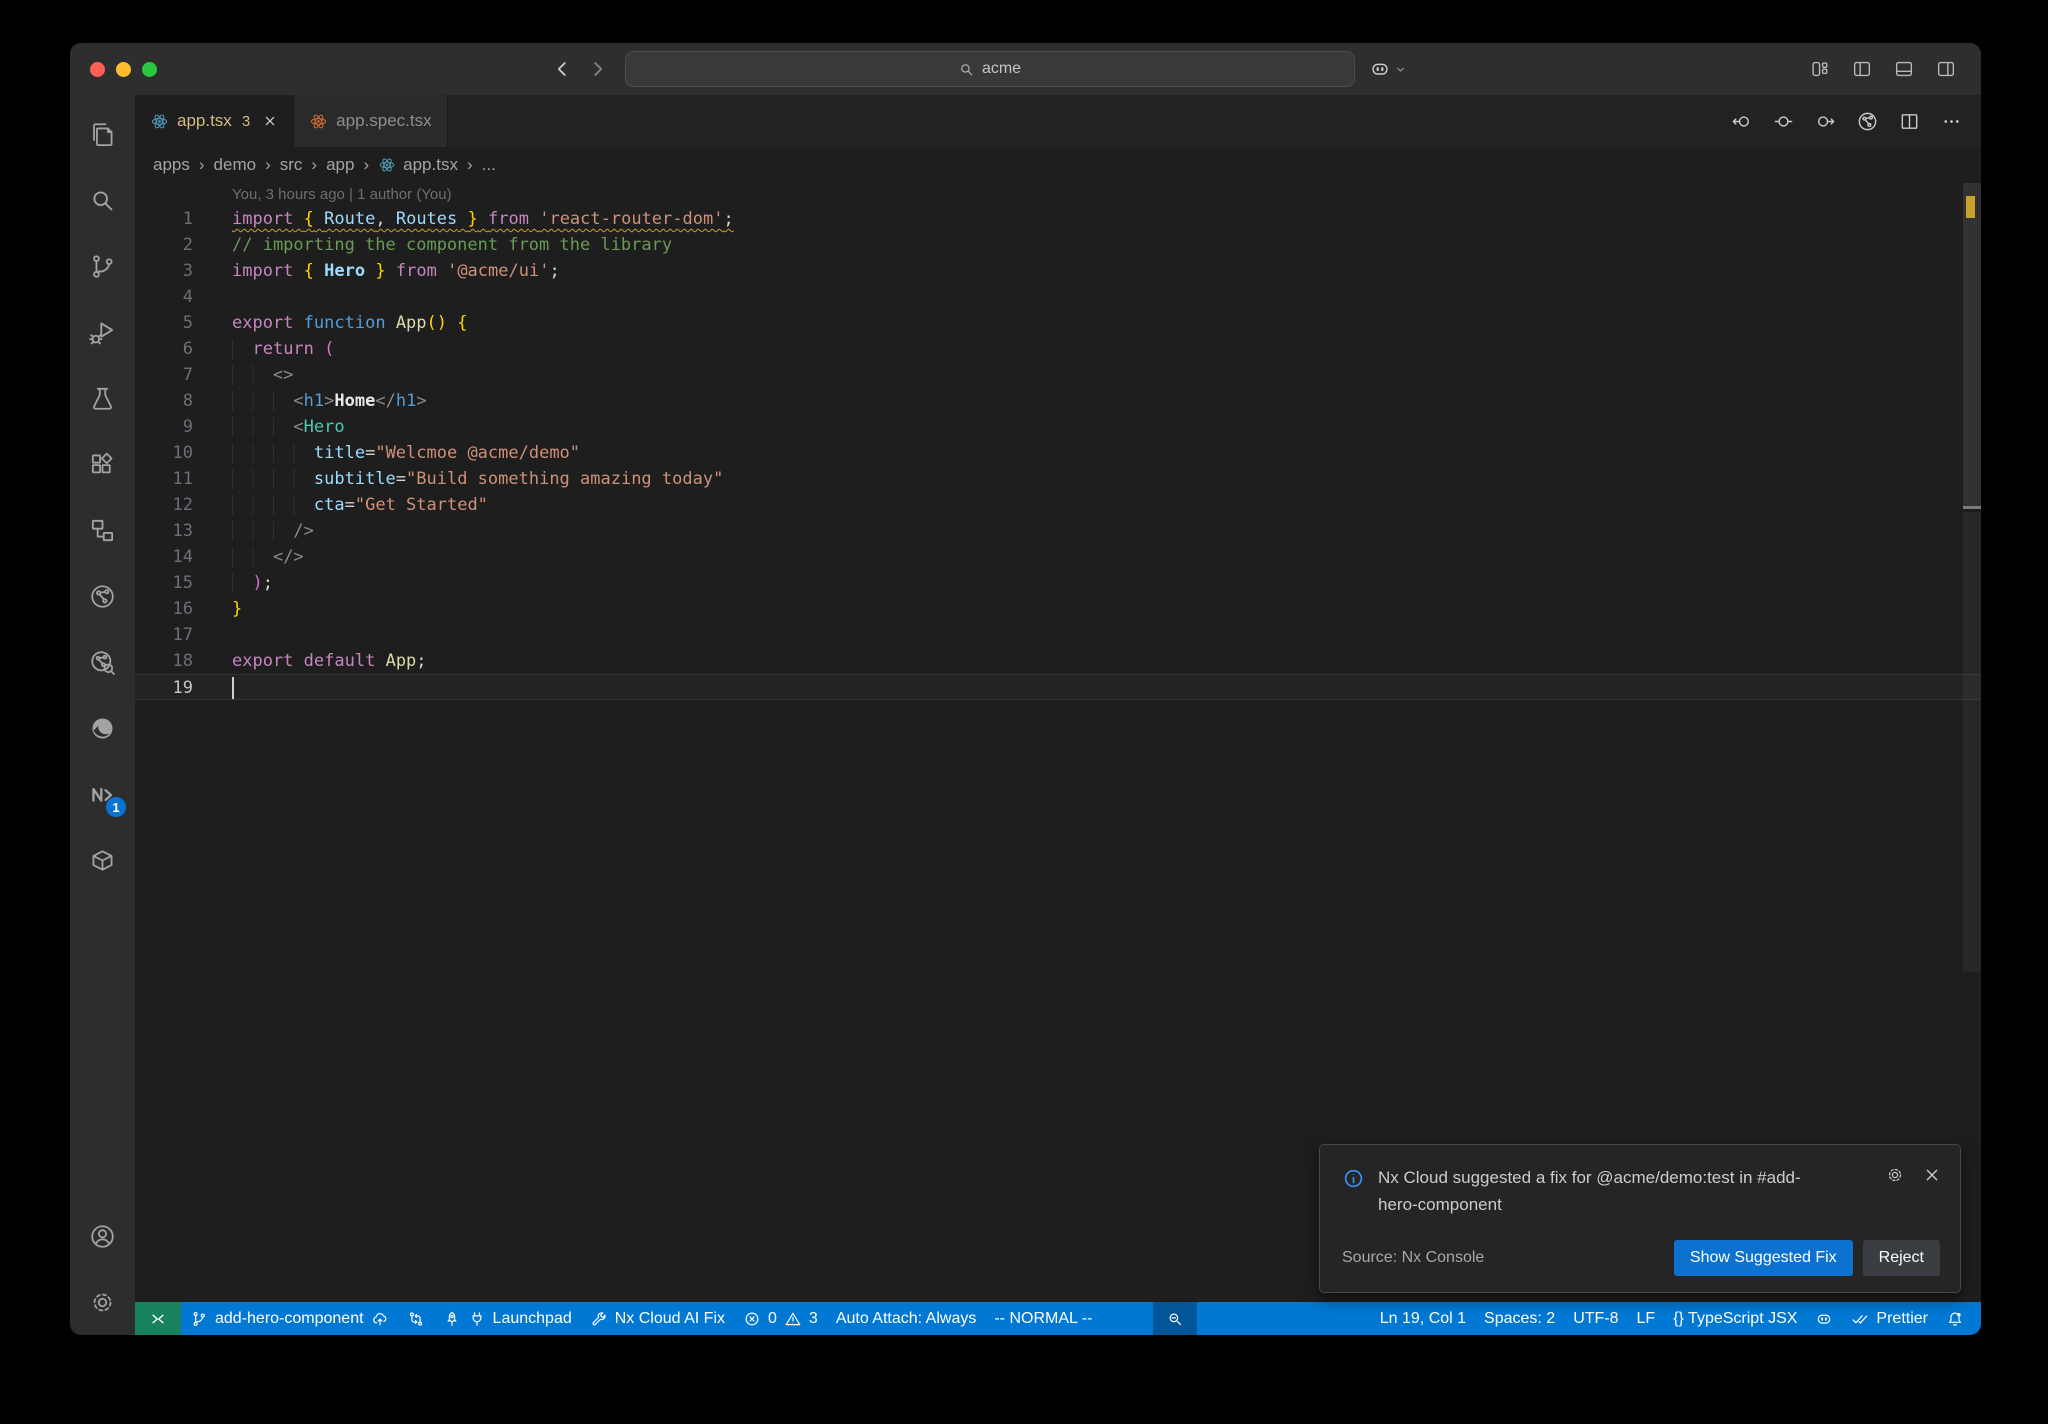 The width and height of the screenshot is (2048, 1424). I want to click on toggle-panel-button, so click(1904, 69).